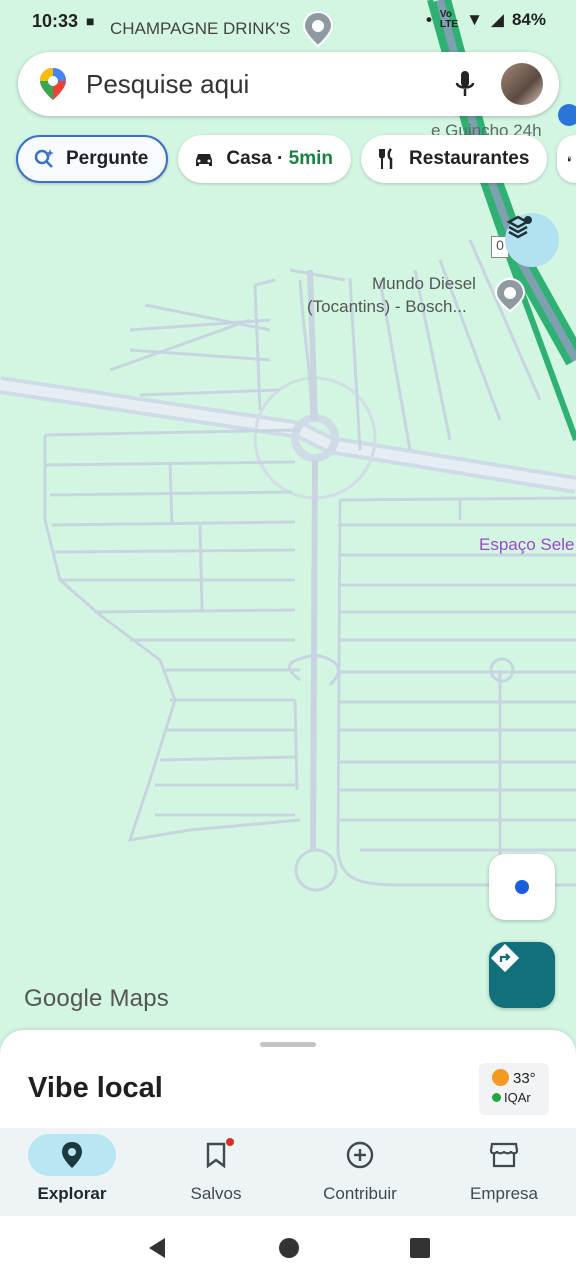 This screenshot has width=576, height=1280. I want to click on poi-label-diesel-1: Mundo Diesel, so click(424, 284).